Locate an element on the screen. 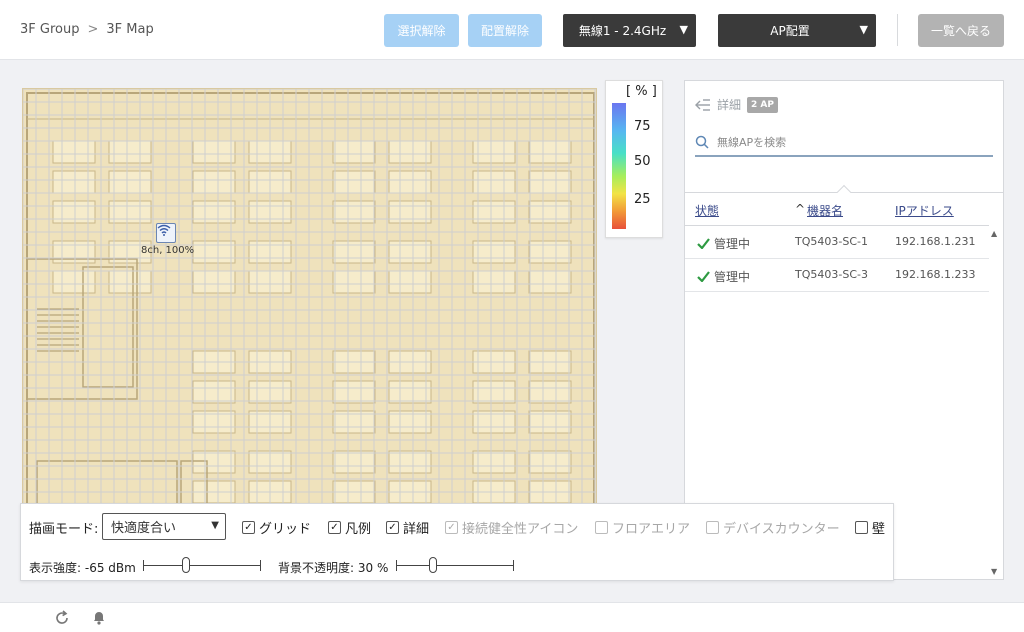 This screenshot has width=1024, height=632. refresh-icon is located at coordinates (62, 618).